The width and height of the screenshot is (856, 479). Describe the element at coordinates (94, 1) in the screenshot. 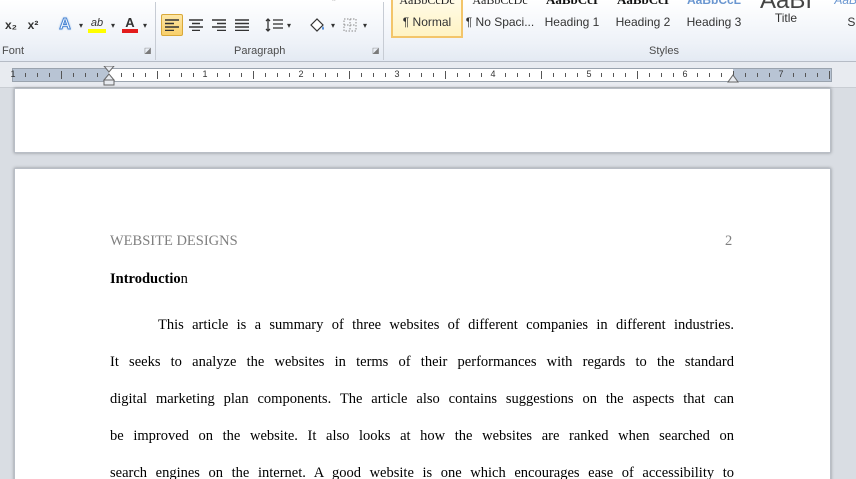

I see `change-case-button: aa` at that location.